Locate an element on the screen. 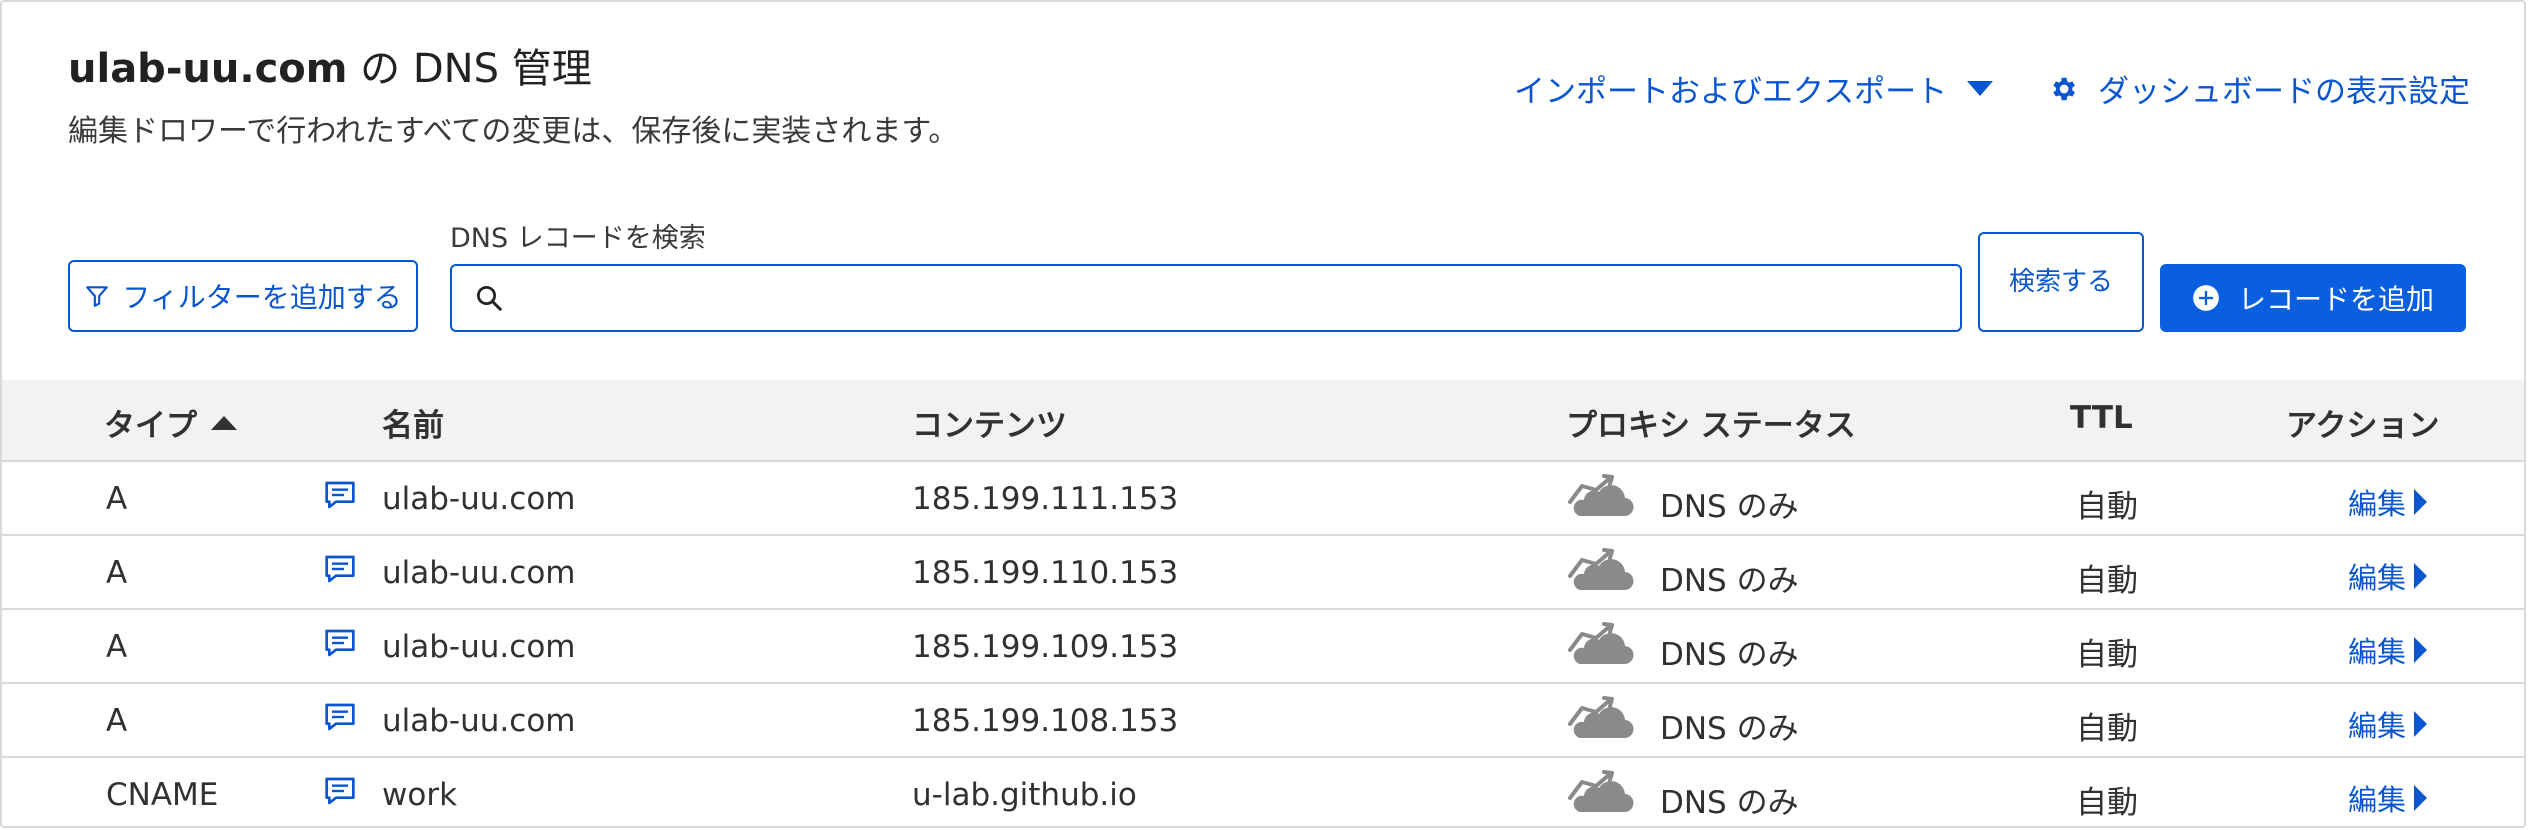  page-title-suffix: の DNS 管理 is located at coordinates (469, 69).